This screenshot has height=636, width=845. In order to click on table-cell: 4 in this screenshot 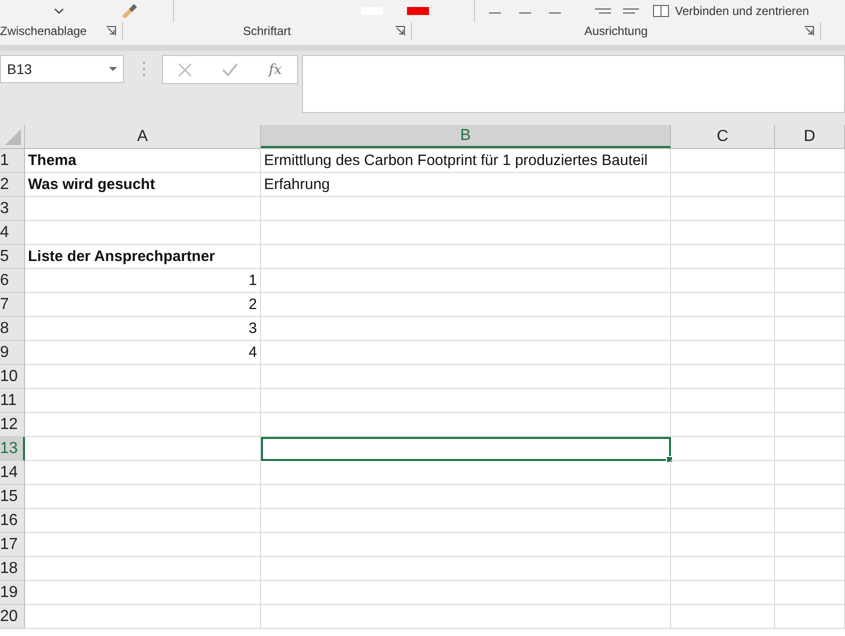, I will do `click(143, 353)`.